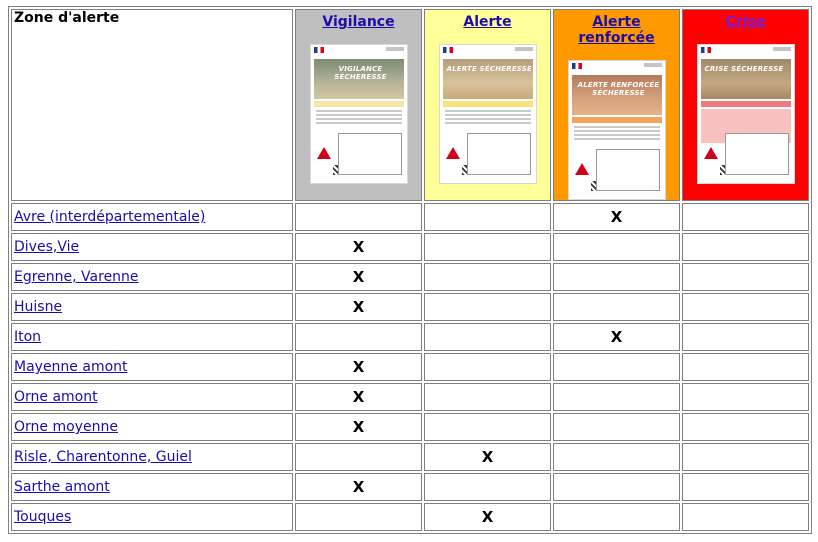 The width and height of the screenshot is (818, 542). I want to click on table-row: Dives,Vie X, so click(410, 247).